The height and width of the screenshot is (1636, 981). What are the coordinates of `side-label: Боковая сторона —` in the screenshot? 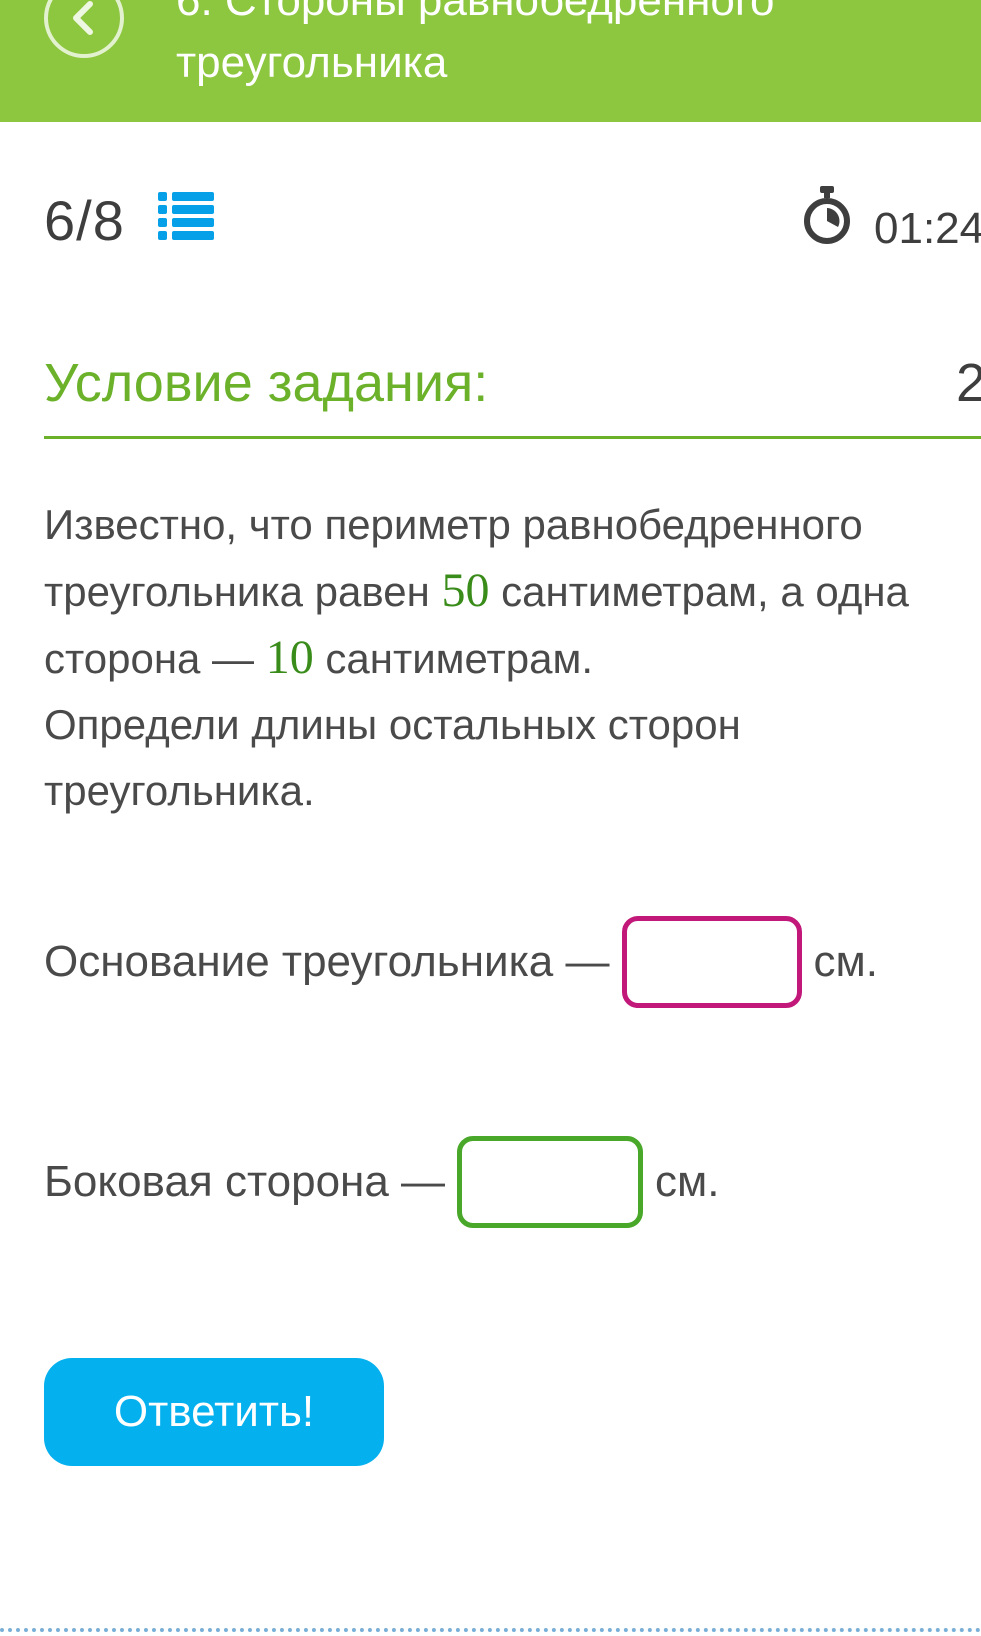 It's located at (245, 1181).